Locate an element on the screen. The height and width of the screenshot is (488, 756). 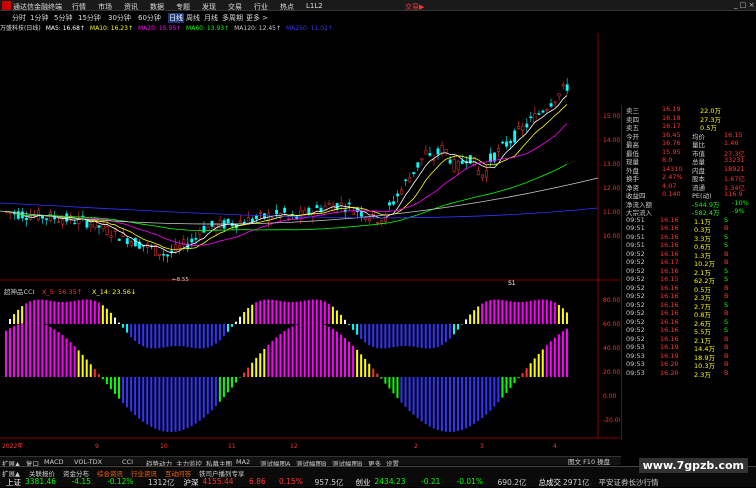
quote-row: 净资4.07流通1.34亿 is located at coordinates (689, 186).